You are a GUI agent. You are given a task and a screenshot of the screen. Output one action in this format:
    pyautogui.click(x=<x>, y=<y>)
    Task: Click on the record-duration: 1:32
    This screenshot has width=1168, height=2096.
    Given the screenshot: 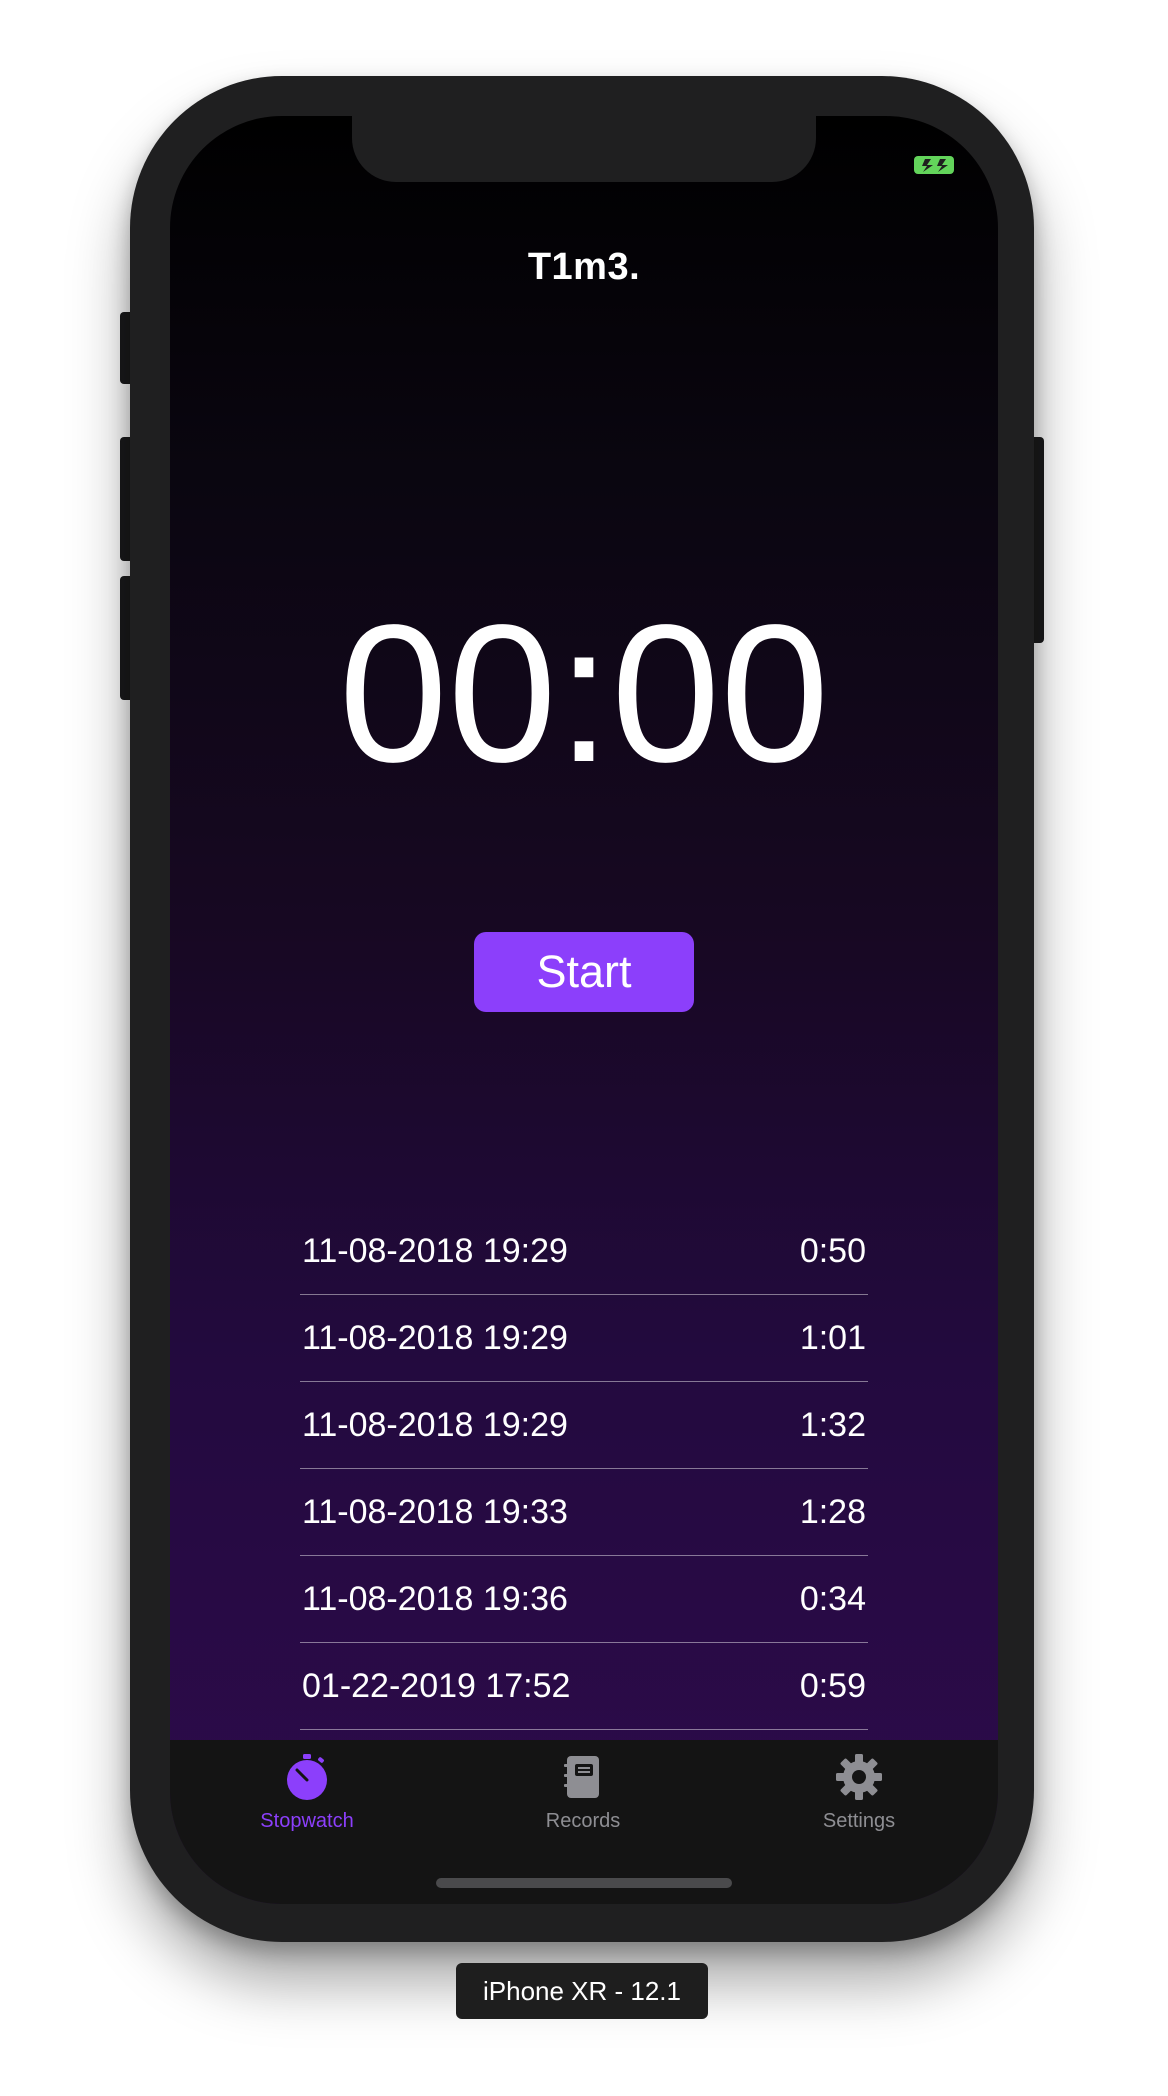 What is the action you would take?
    pyautogui.click(x=832, y=1424)
    